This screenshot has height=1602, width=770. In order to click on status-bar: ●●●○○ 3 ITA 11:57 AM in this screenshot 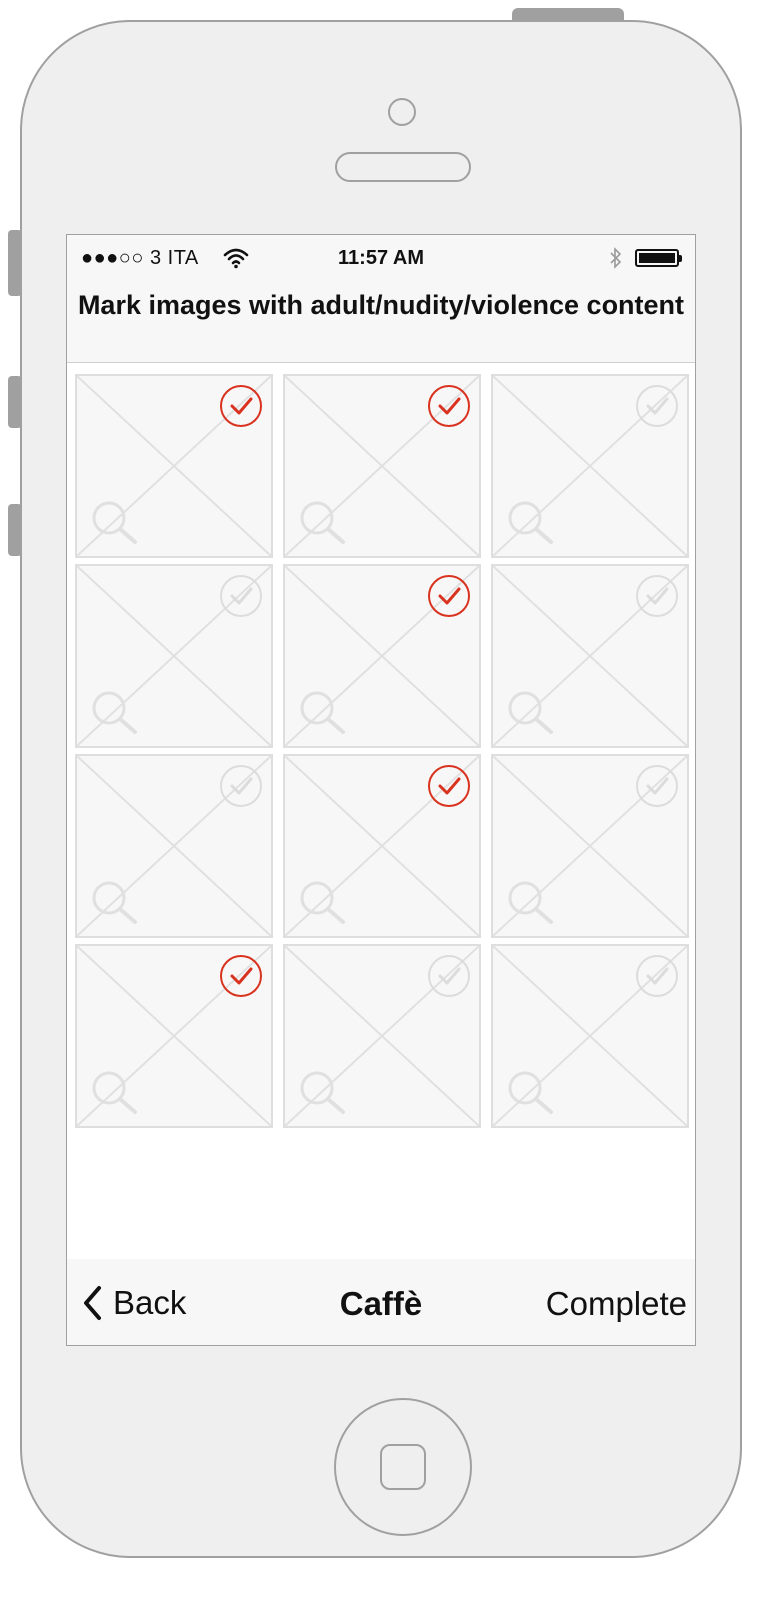, I will do `click(381, 258)`.